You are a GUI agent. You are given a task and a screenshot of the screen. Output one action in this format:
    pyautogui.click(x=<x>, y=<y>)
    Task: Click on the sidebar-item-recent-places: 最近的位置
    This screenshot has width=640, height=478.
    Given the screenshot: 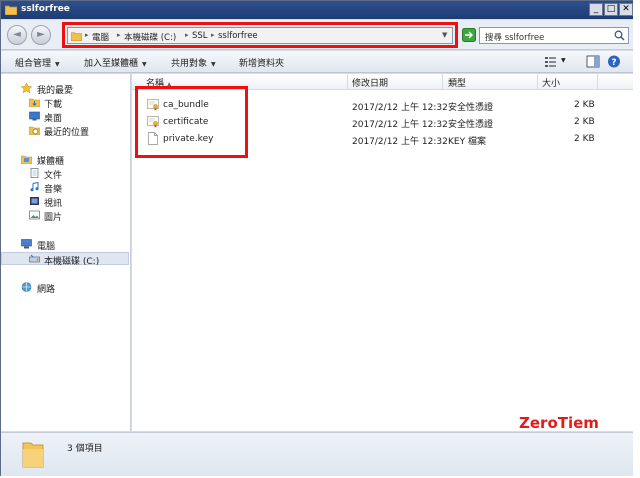 What is the action you would take?
    pyautogui.click(x=65, y=131)
    